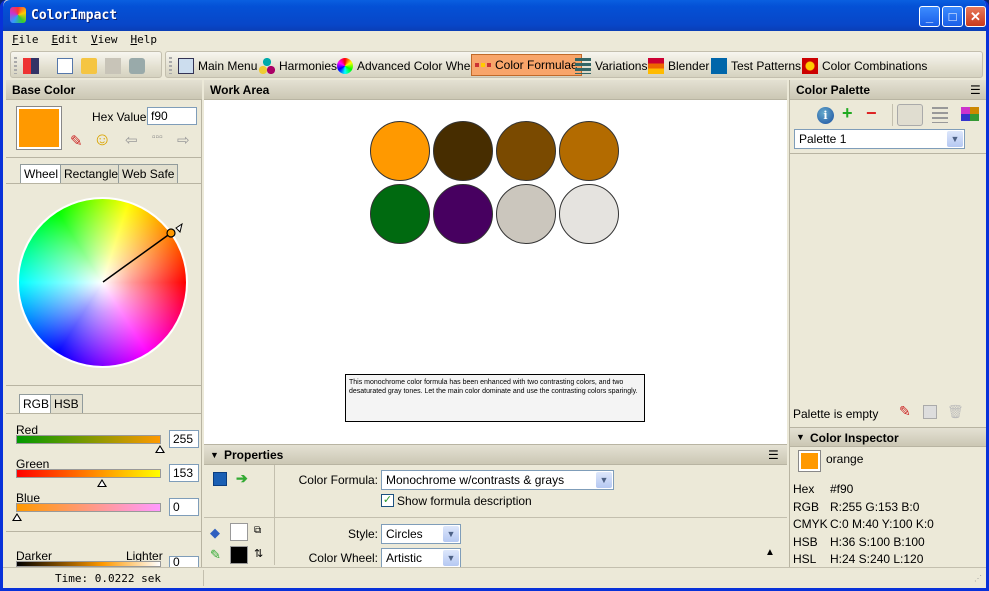 The image size is (989, 591). What do you see at coordinates (343, 558) in the screenshot?
I see `color-wheel-label: Color Wheel:` at bounding box center [343, 558].